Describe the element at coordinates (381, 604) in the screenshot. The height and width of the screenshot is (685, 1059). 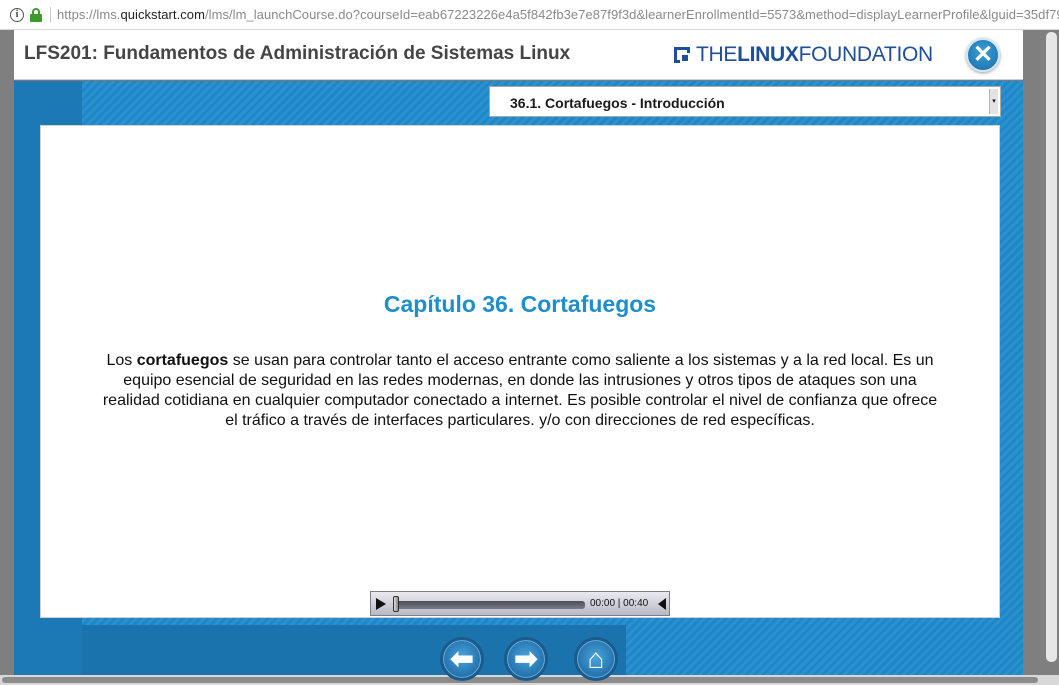
I see `play-icon` at that location.